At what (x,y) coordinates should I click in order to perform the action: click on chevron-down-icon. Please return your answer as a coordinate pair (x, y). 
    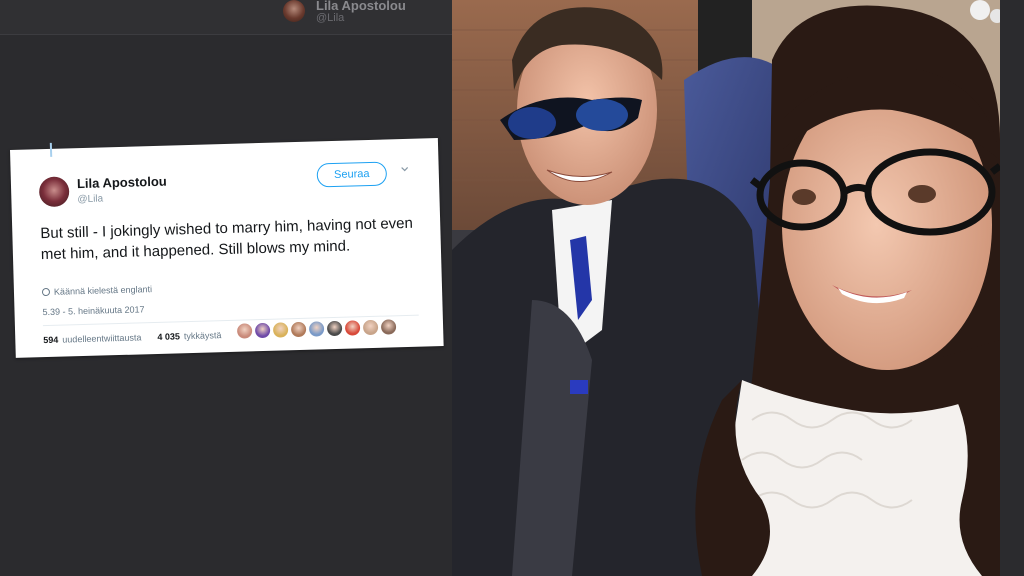
    Looking at the image, I should click on (405, 169).